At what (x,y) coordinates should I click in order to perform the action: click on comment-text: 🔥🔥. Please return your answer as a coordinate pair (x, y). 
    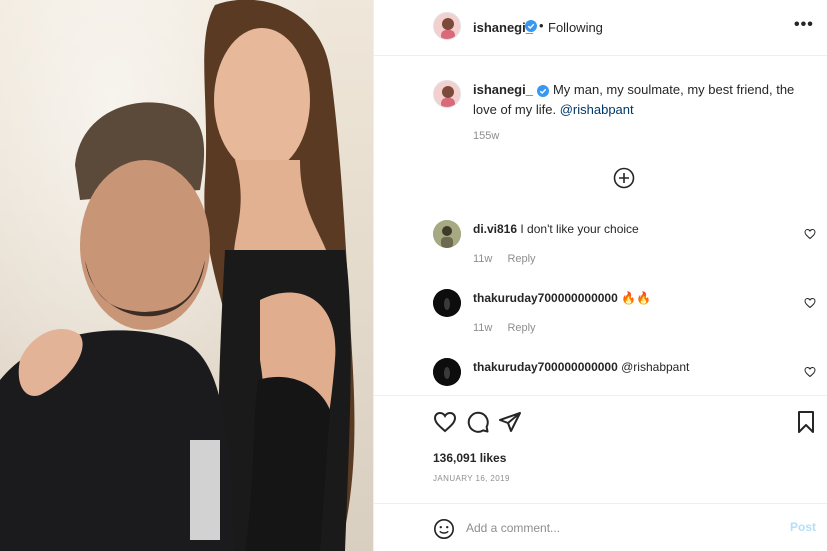
    Looking at the image, I should click on (636, 298).